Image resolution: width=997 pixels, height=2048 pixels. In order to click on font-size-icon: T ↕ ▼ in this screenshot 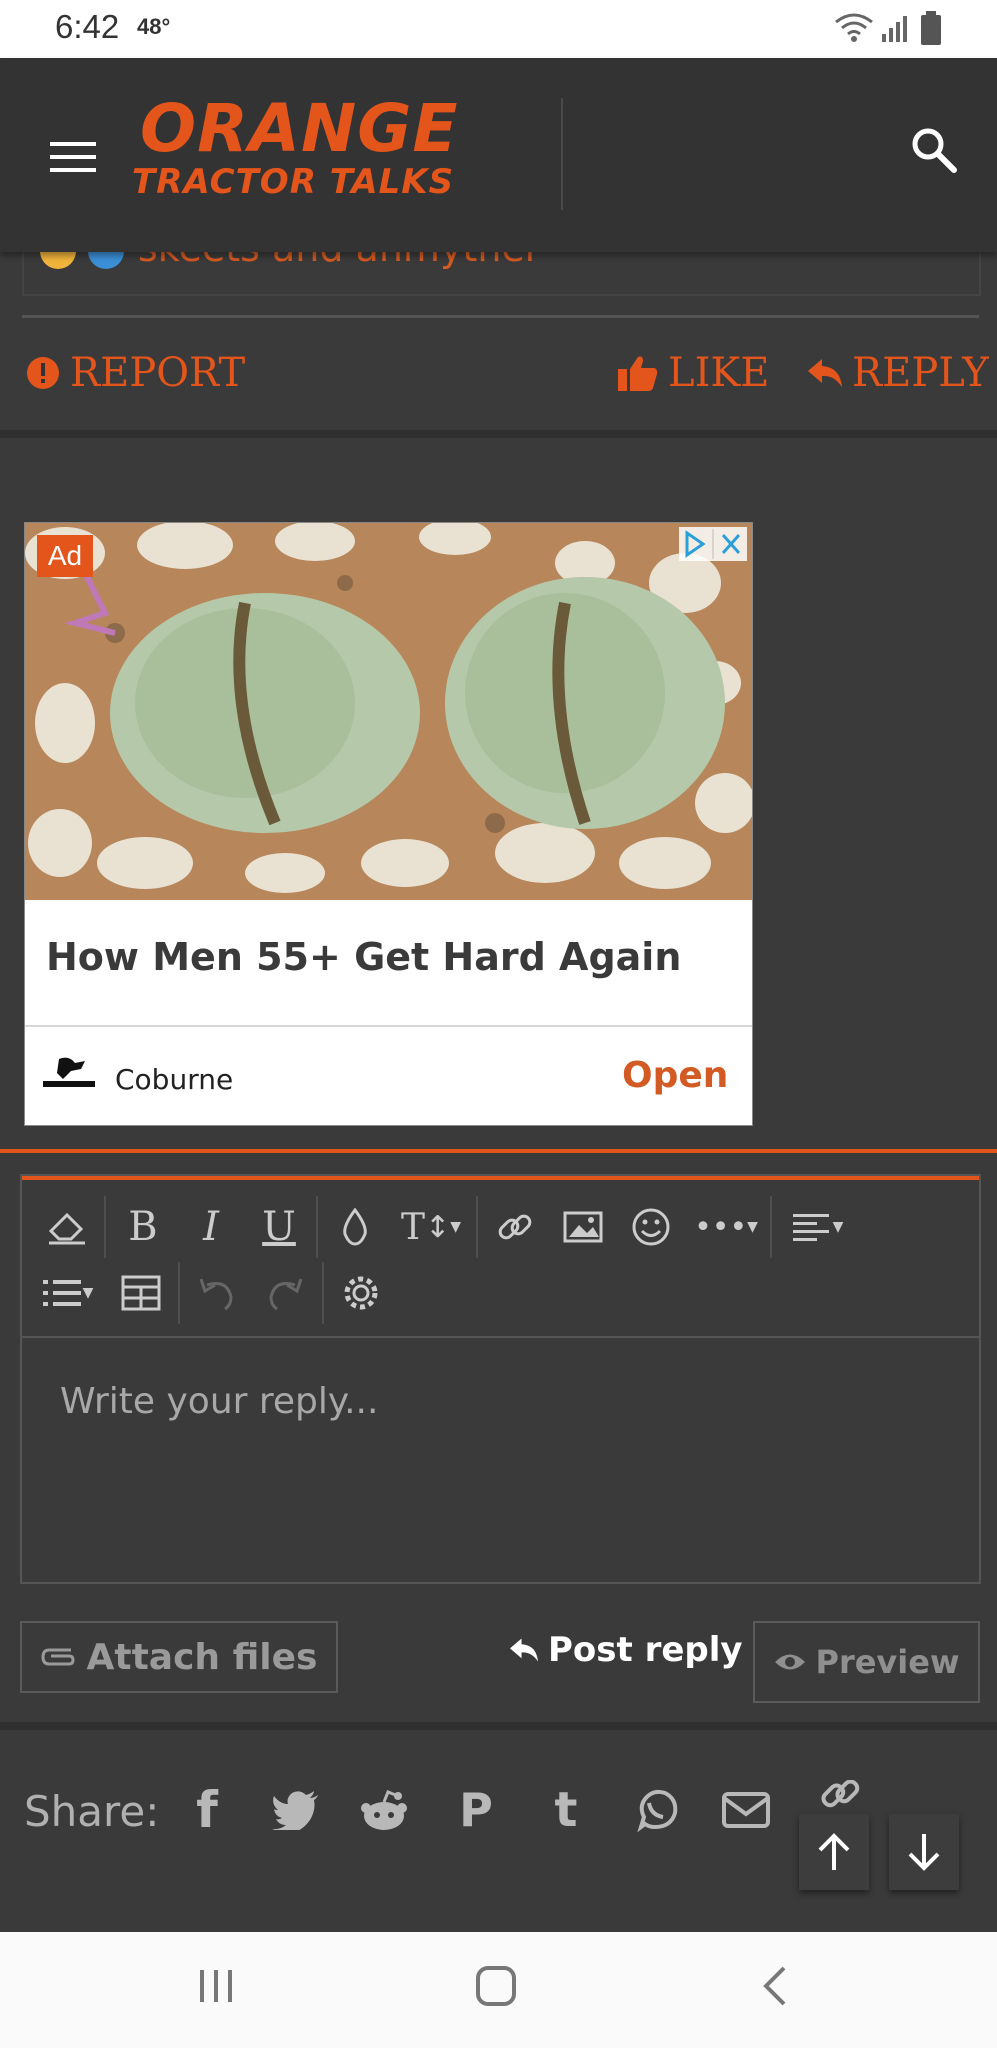, I will do `click(431, 1227)`.